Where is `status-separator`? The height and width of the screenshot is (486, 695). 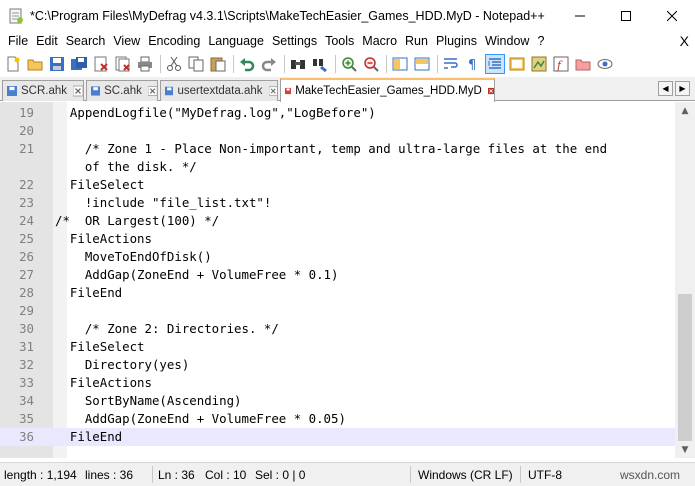 status-separator is located at coordinates (152, 474).